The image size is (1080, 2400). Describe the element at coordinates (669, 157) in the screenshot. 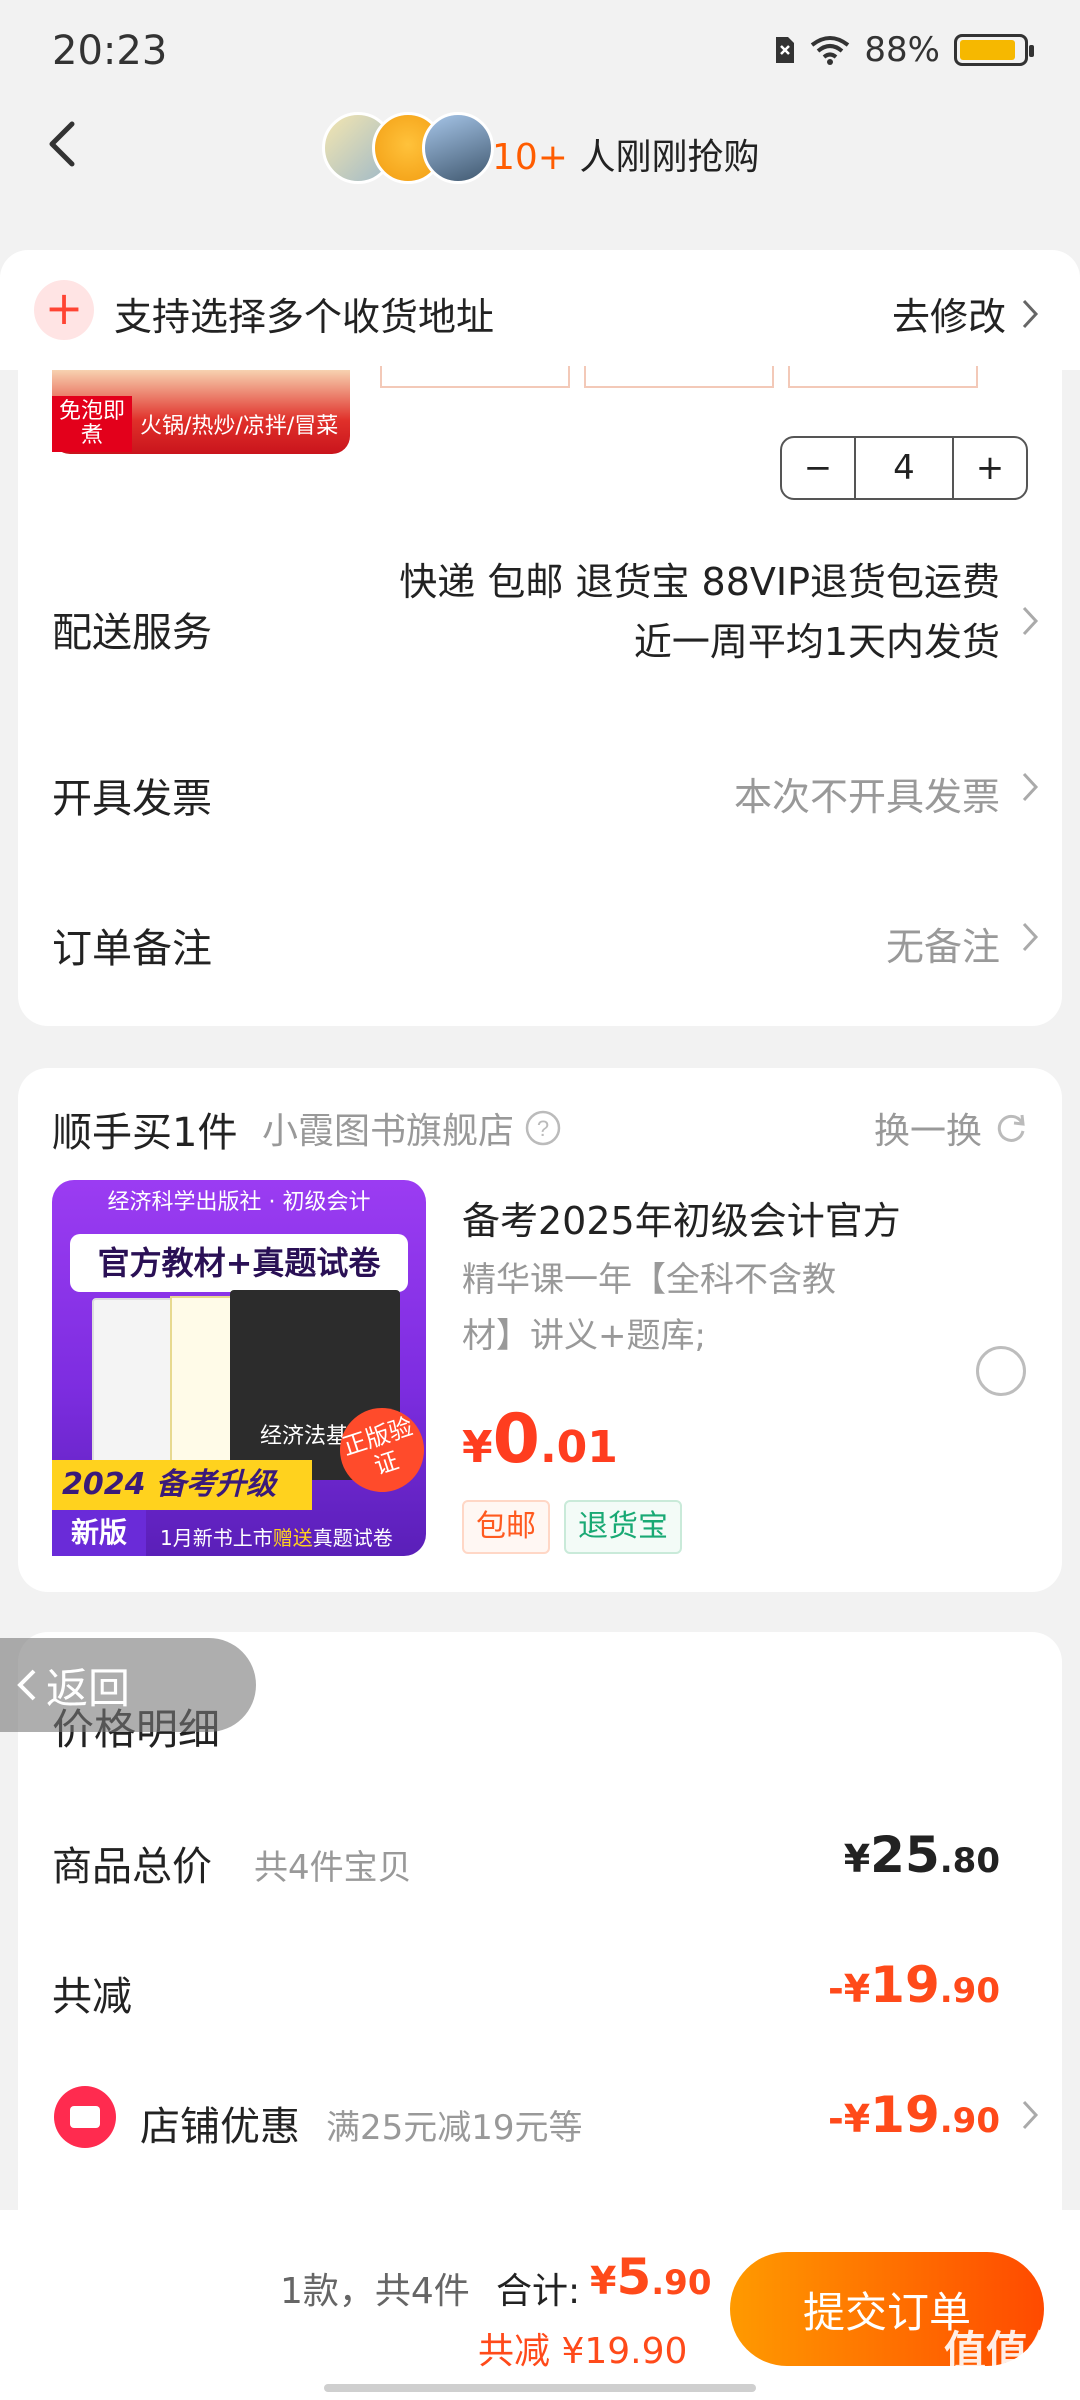

I see `buyers-label: 人刚刚抢购` at that location.